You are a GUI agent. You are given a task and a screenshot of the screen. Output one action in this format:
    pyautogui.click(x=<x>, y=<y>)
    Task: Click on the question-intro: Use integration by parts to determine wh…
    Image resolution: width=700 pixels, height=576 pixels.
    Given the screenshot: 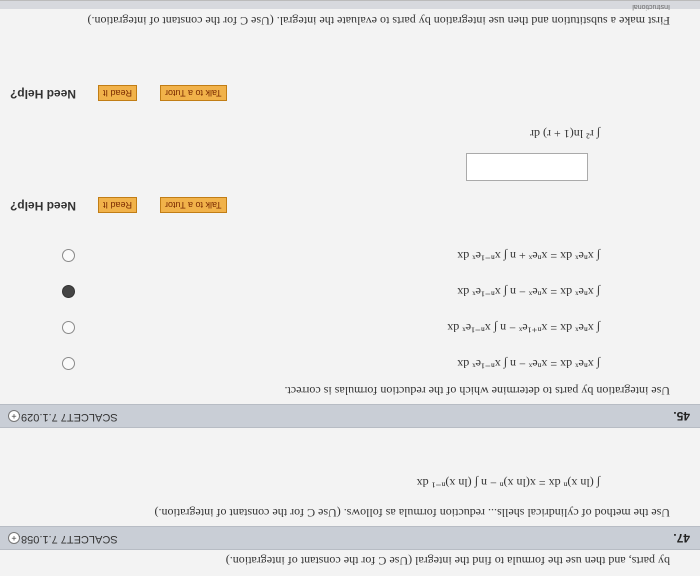 What is the action you would take?
    pyautogui.click(x=477, y=391)
    